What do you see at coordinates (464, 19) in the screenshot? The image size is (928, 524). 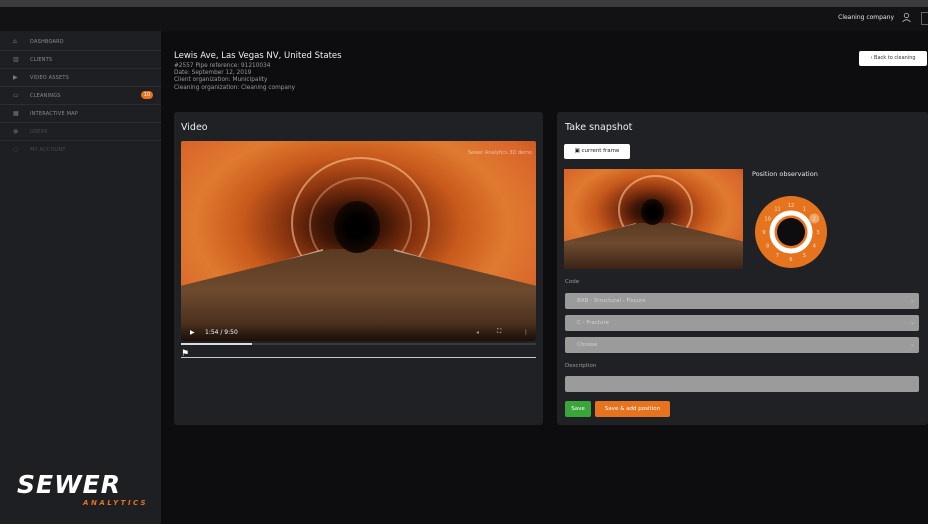 I see `topbar: Cleaning company` at bounding box center [464, 19].